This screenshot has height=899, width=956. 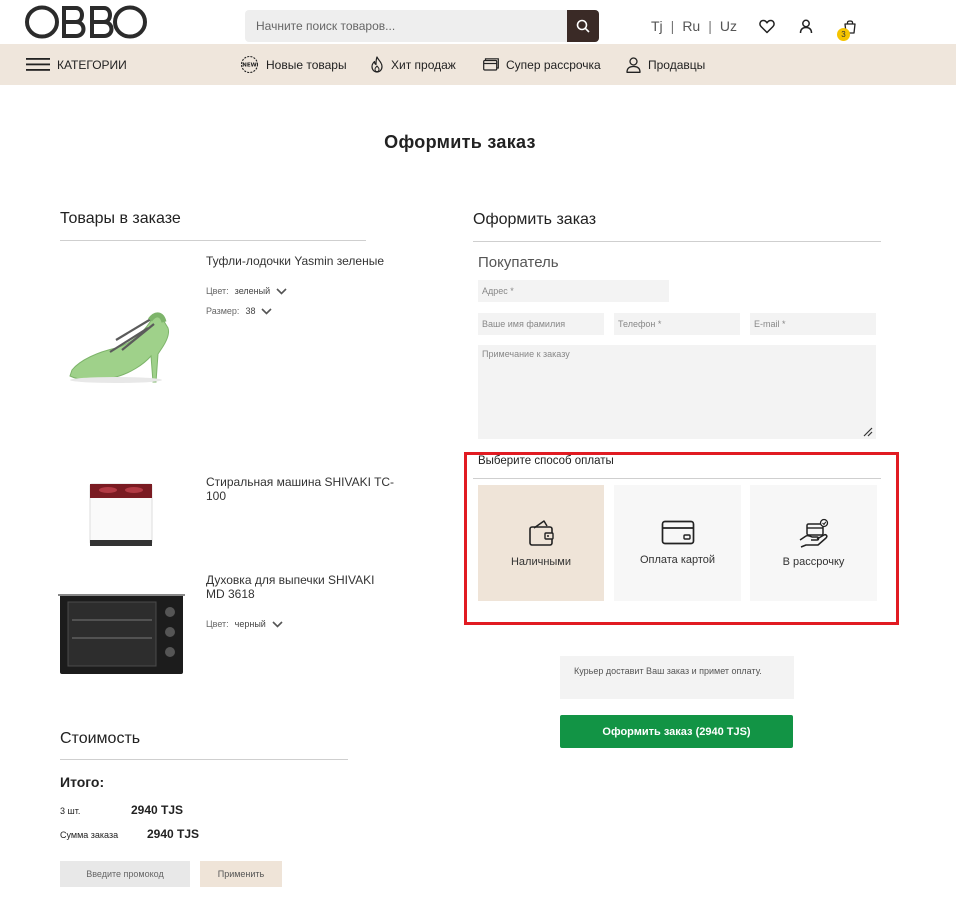 What do you see at coordinates (813, 324) in the screenshot?
I see `email-field` at bounding box center [813, 324].